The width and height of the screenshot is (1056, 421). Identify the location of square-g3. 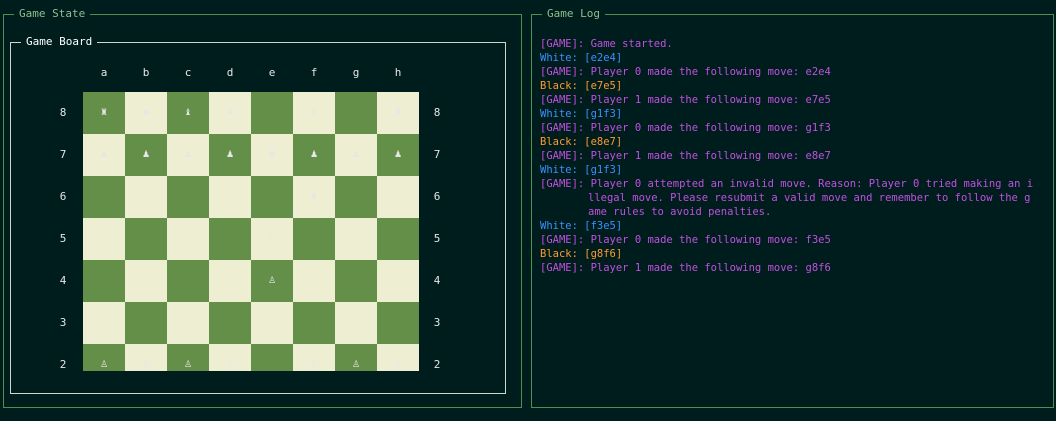
(356, 323).